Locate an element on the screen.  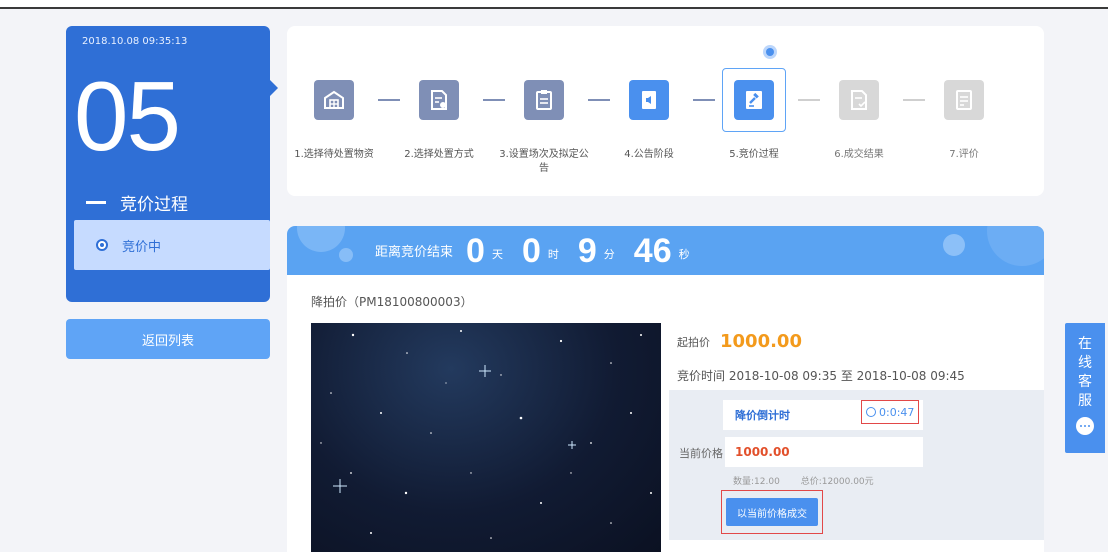
service-char: 线 is located at coordinates (1085, 363).